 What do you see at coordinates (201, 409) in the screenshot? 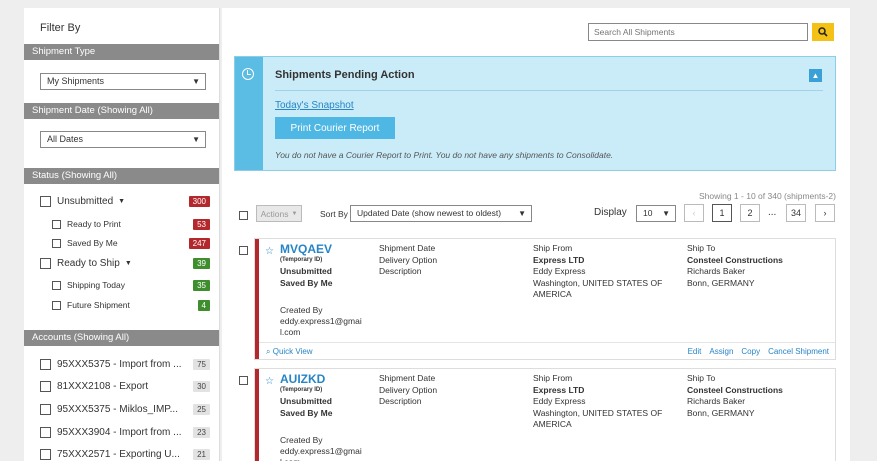
I see `count-badge: 25` at bounding box center [201, 409].